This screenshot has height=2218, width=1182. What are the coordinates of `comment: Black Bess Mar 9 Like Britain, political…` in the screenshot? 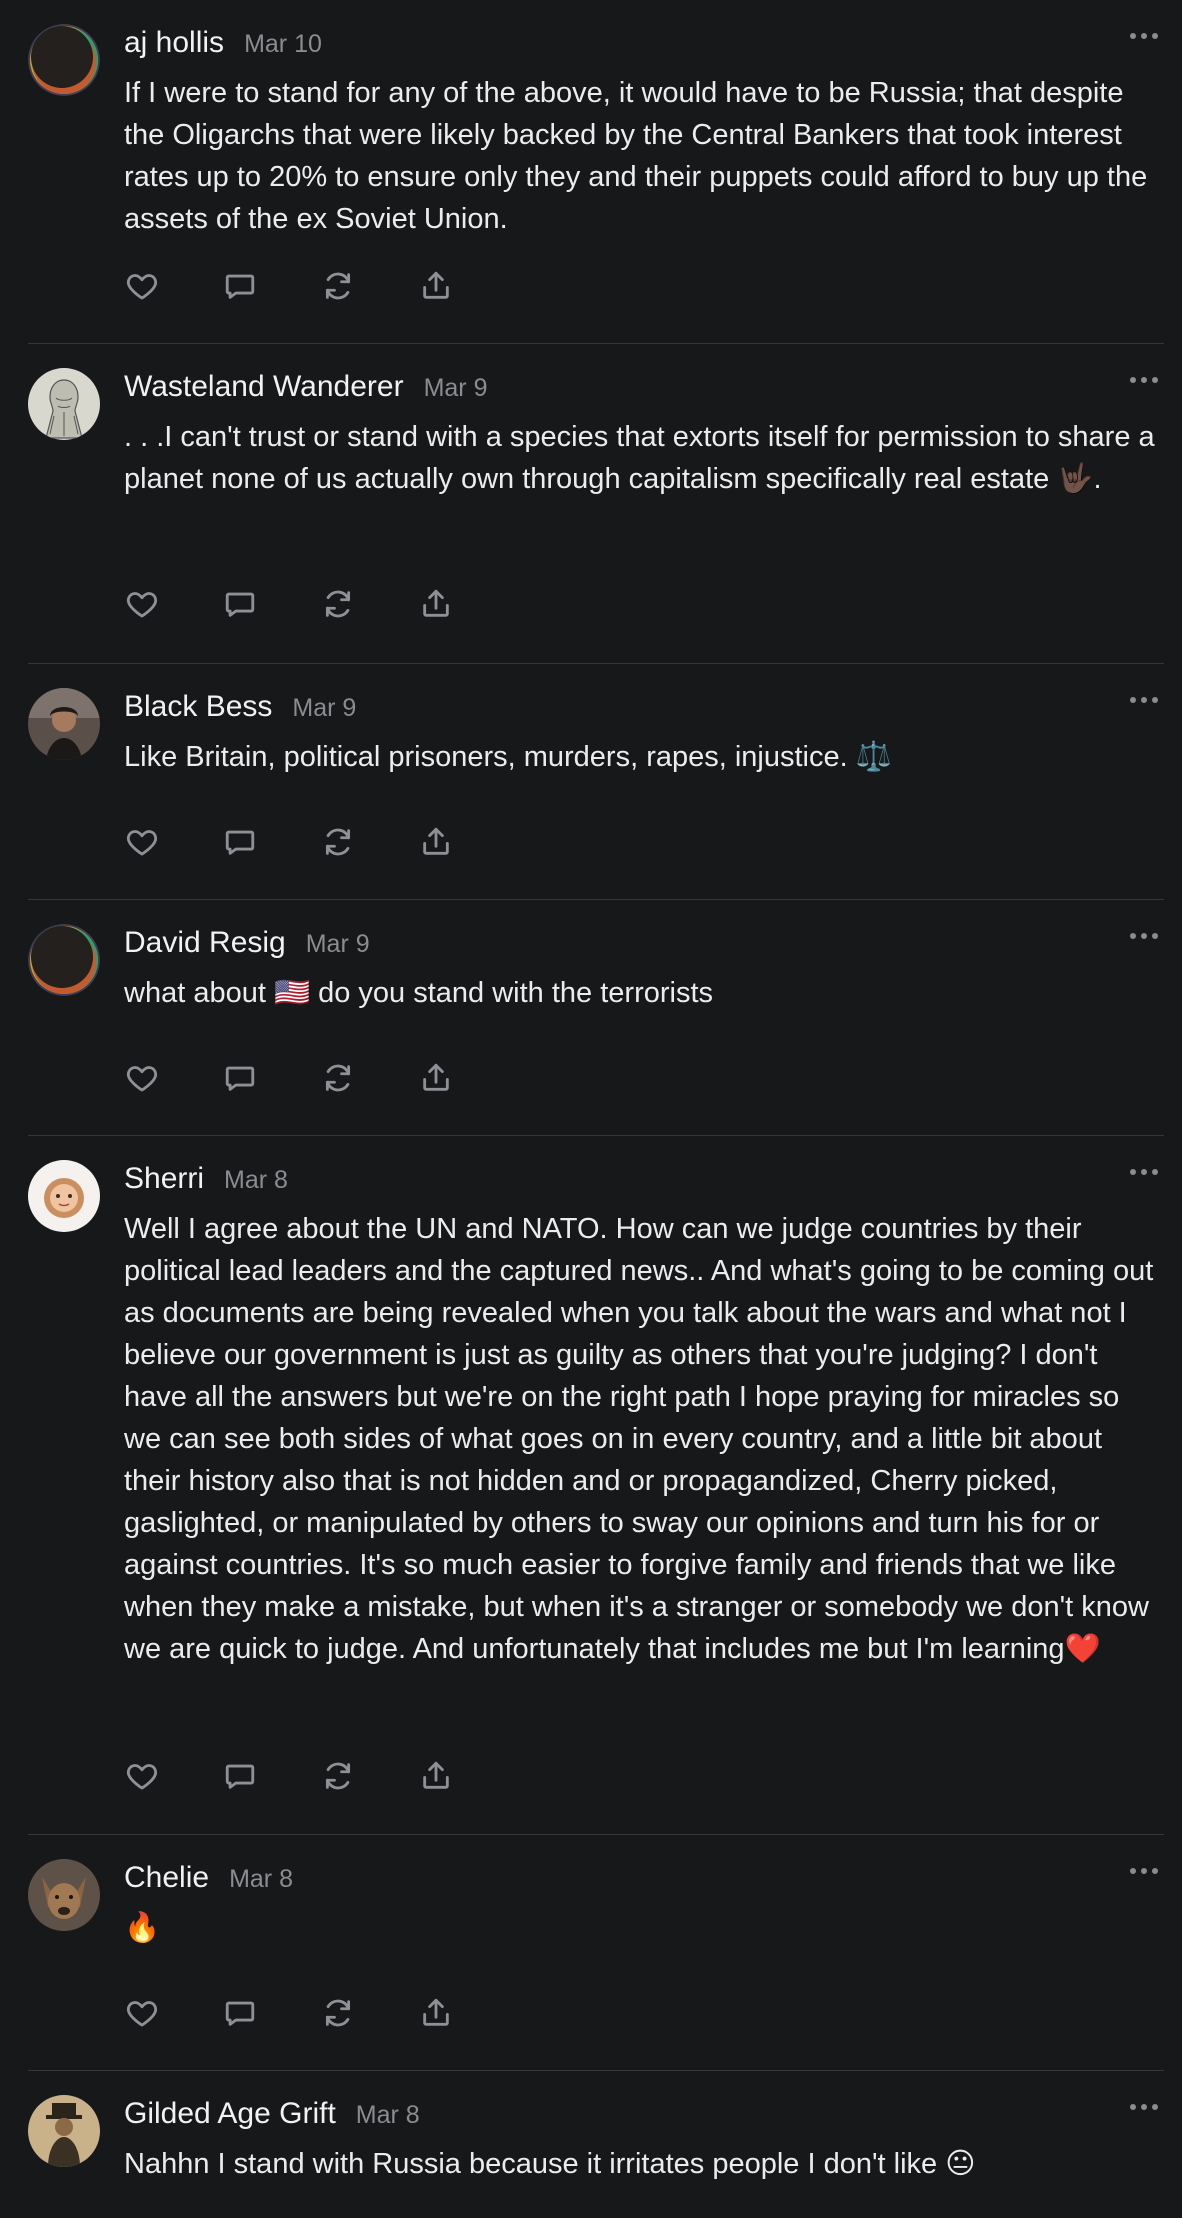 It's located at (596, 782).